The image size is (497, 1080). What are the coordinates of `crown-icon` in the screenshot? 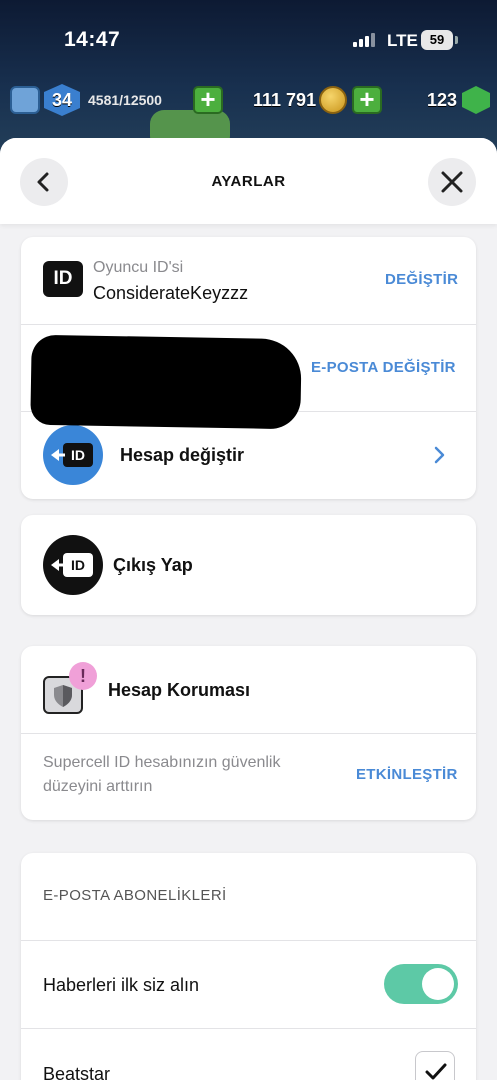 It's located at (25, 100).